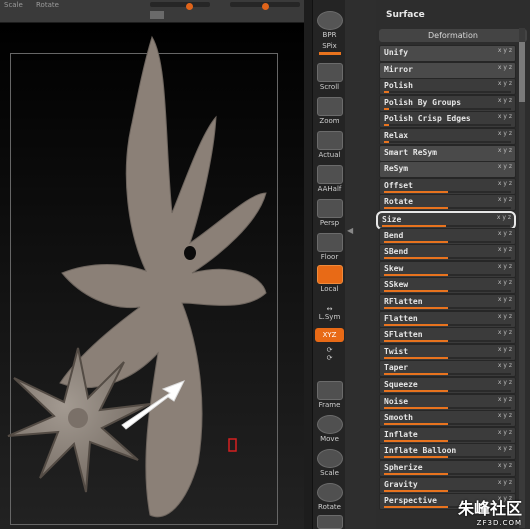 The height and width of the screenshot is (529, 530). I want to click on bpr-button: BPR, so click(329, 25).